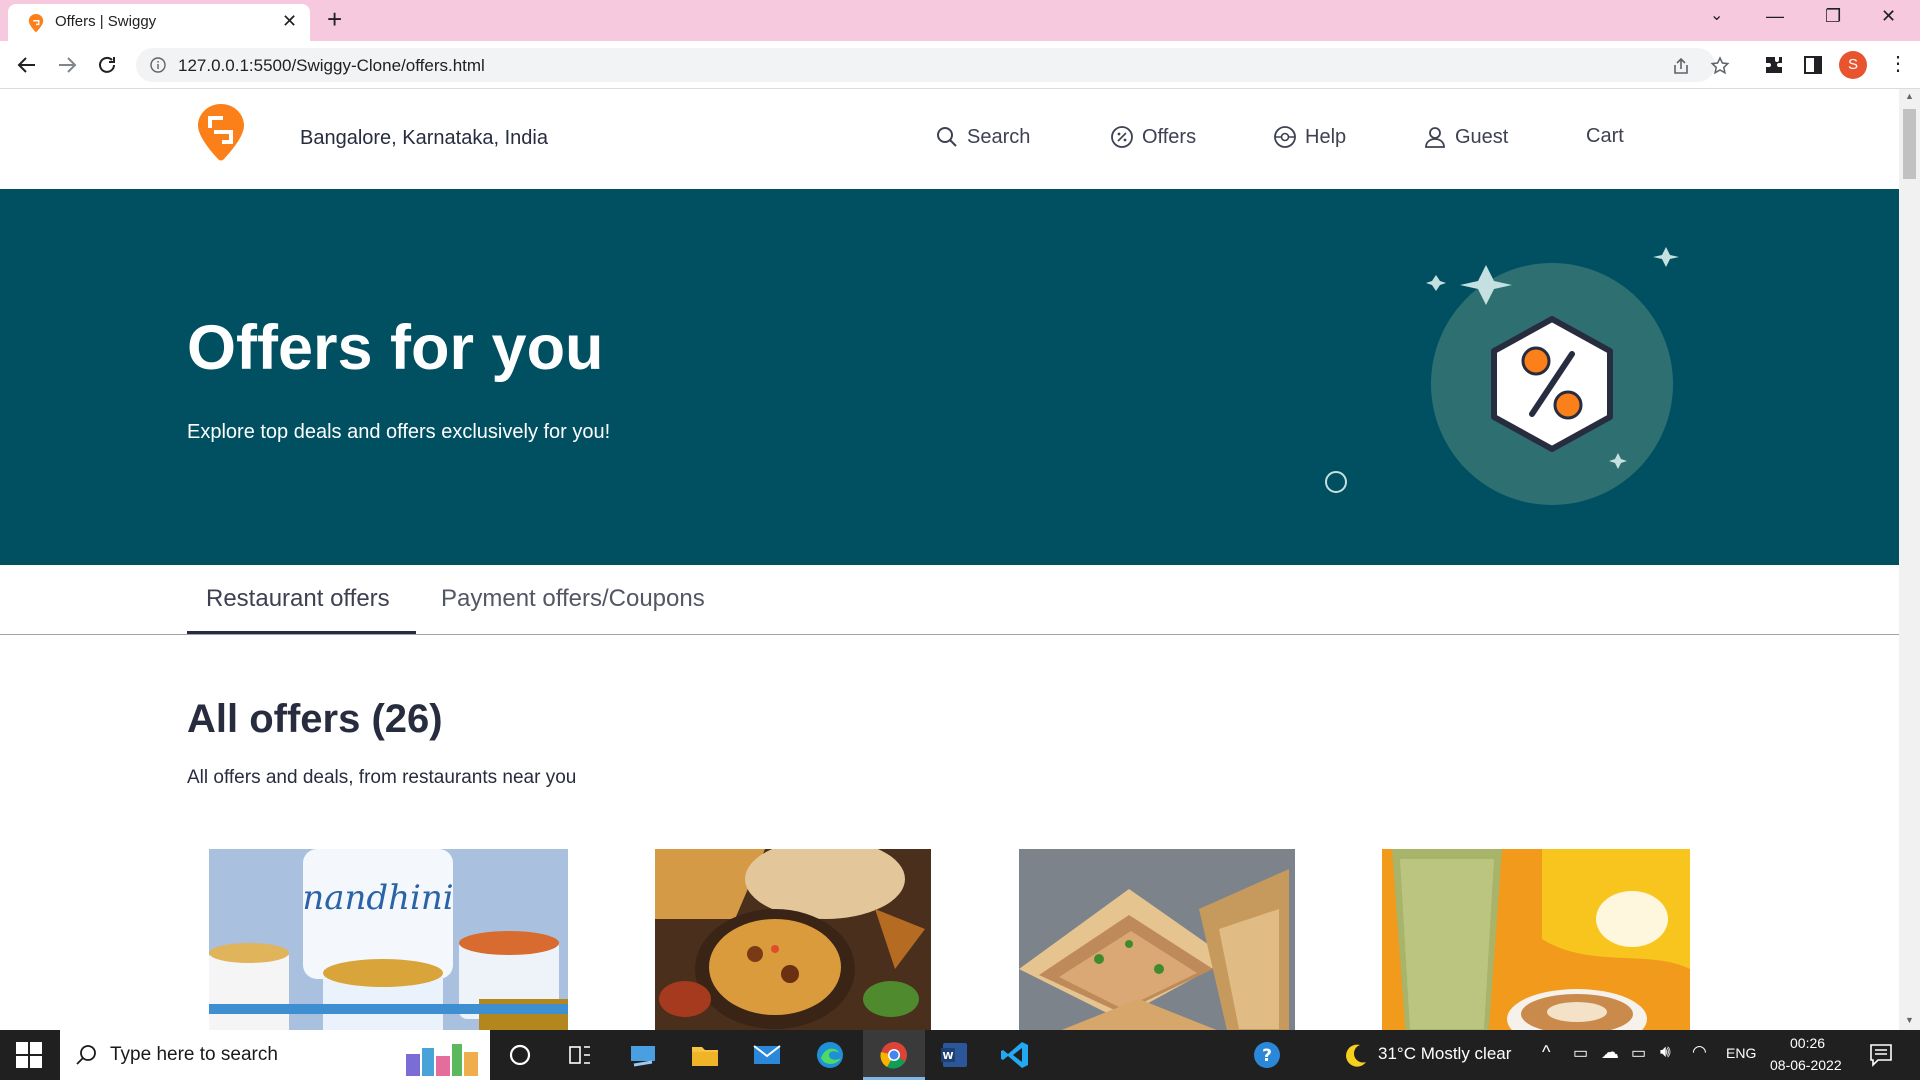  I want to click on clock-time: 00:26, so click(1807, 1043).